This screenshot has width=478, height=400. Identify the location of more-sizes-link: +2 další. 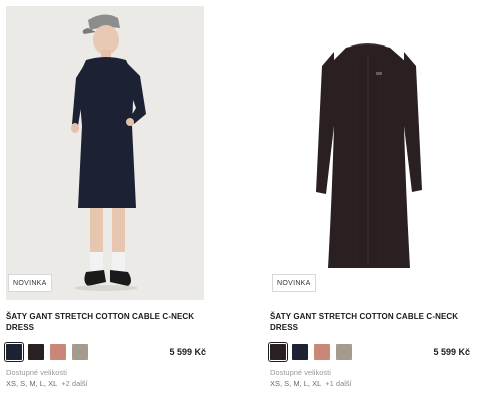
(74, 383).